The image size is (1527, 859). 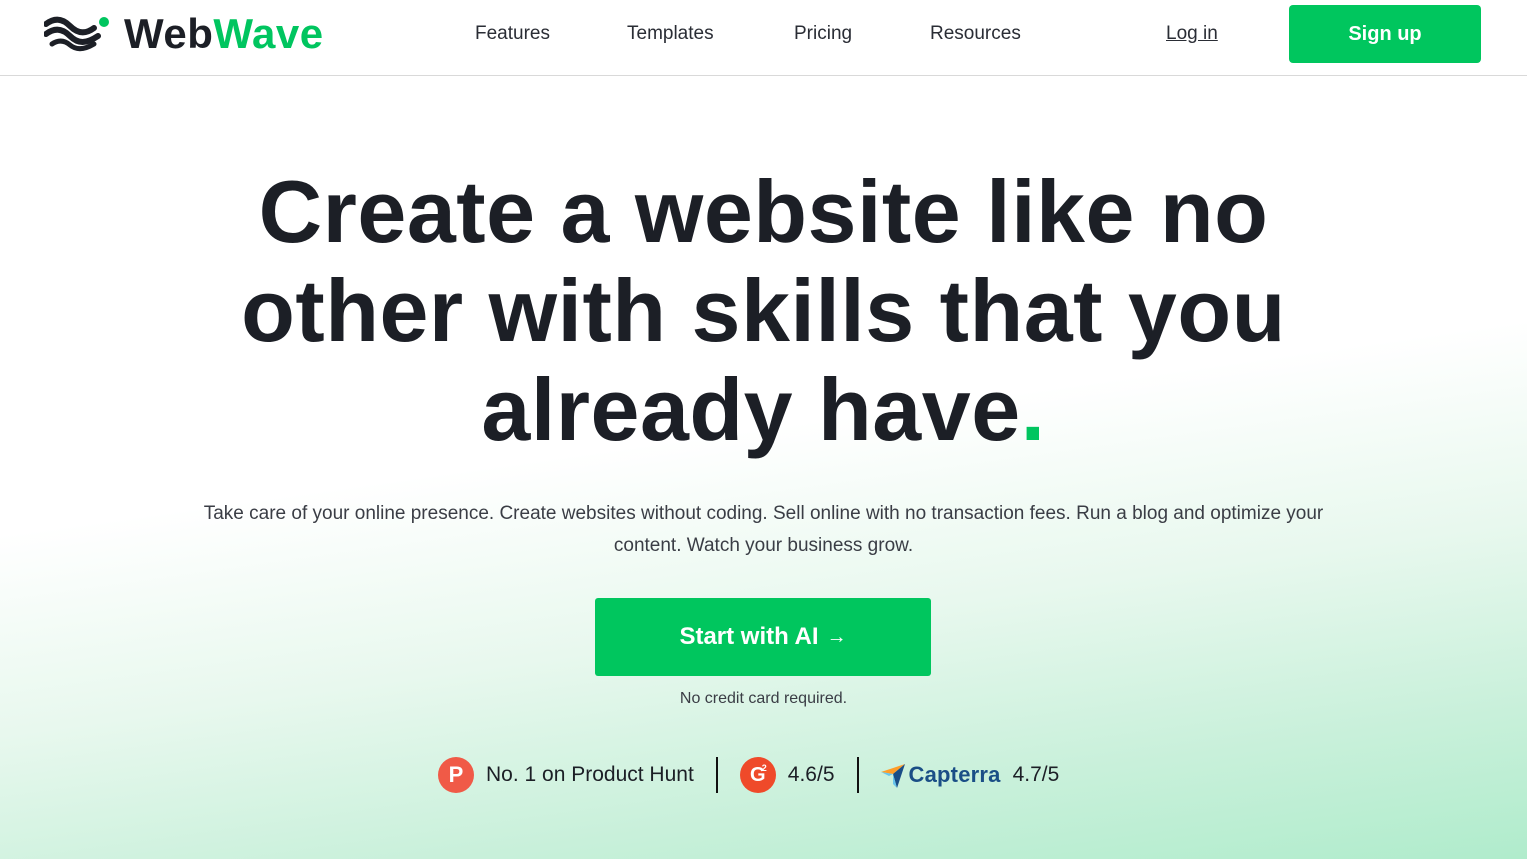 What do you see at coordinates (1192, 34) in the screenshot?
I see `login-link: Log in` at bounding box center [1192, 34].